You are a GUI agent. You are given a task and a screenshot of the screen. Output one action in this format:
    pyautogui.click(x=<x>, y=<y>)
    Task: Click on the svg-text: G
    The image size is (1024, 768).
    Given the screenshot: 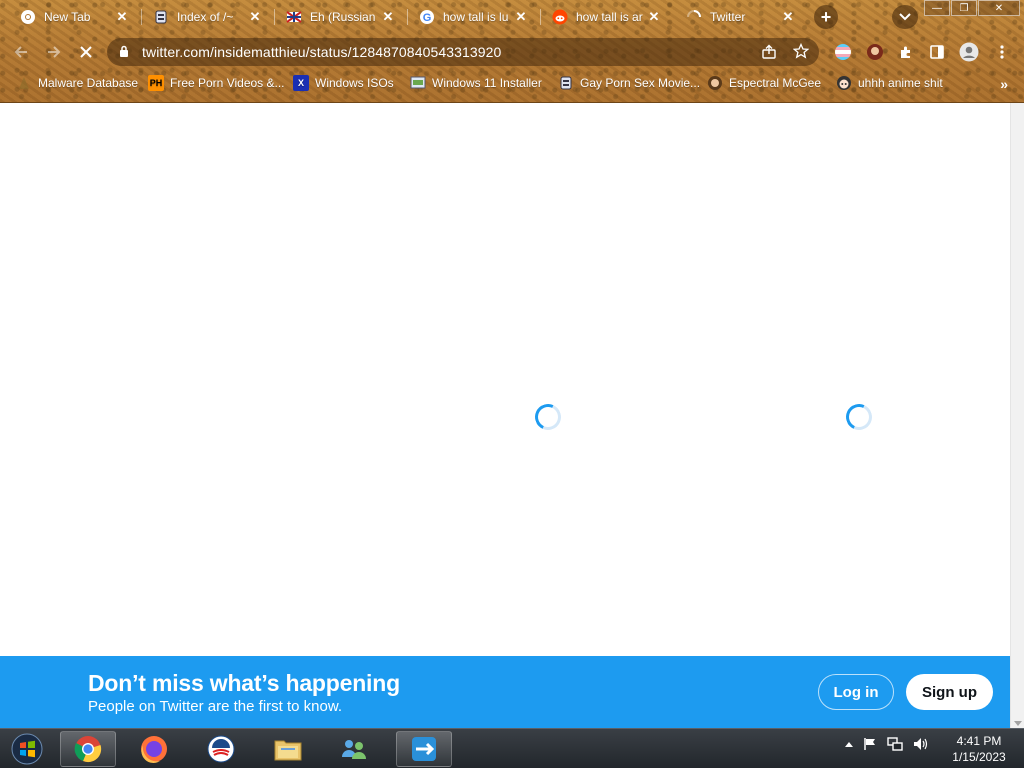 What is the action you would take?
    pyautogui.click(x=427, y=18)
    